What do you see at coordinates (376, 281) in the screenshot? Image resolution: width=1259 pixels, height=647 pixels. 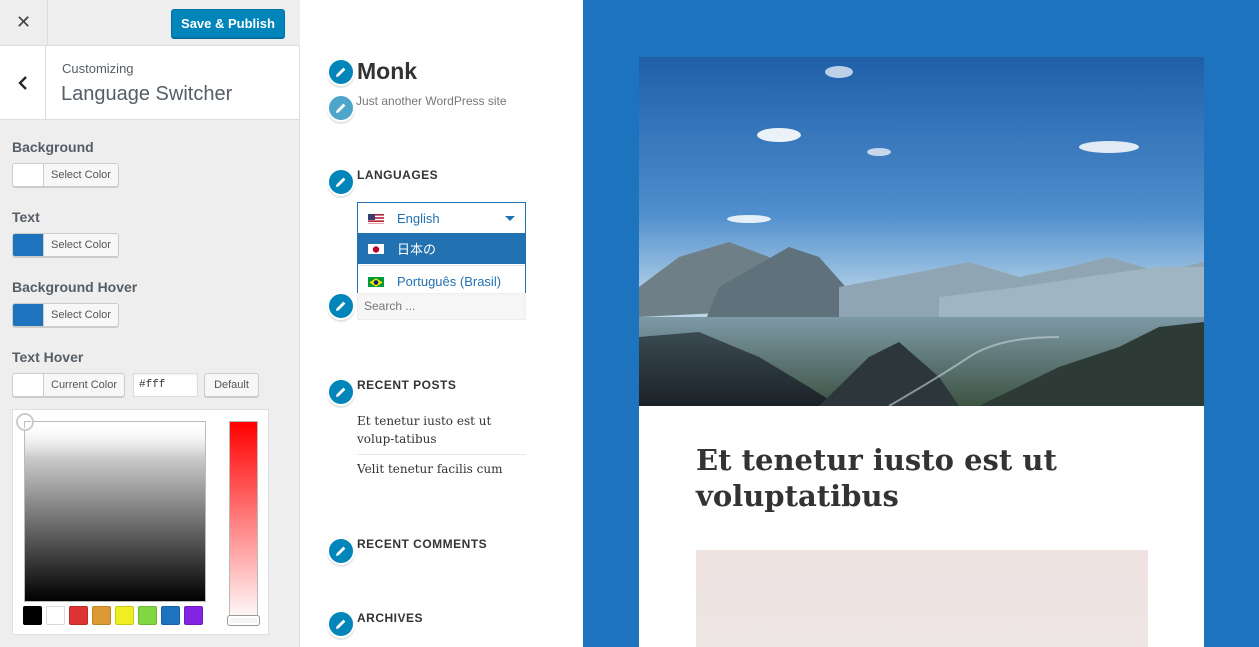 I see `br-flag-icon` at bounding box center [376, 281].